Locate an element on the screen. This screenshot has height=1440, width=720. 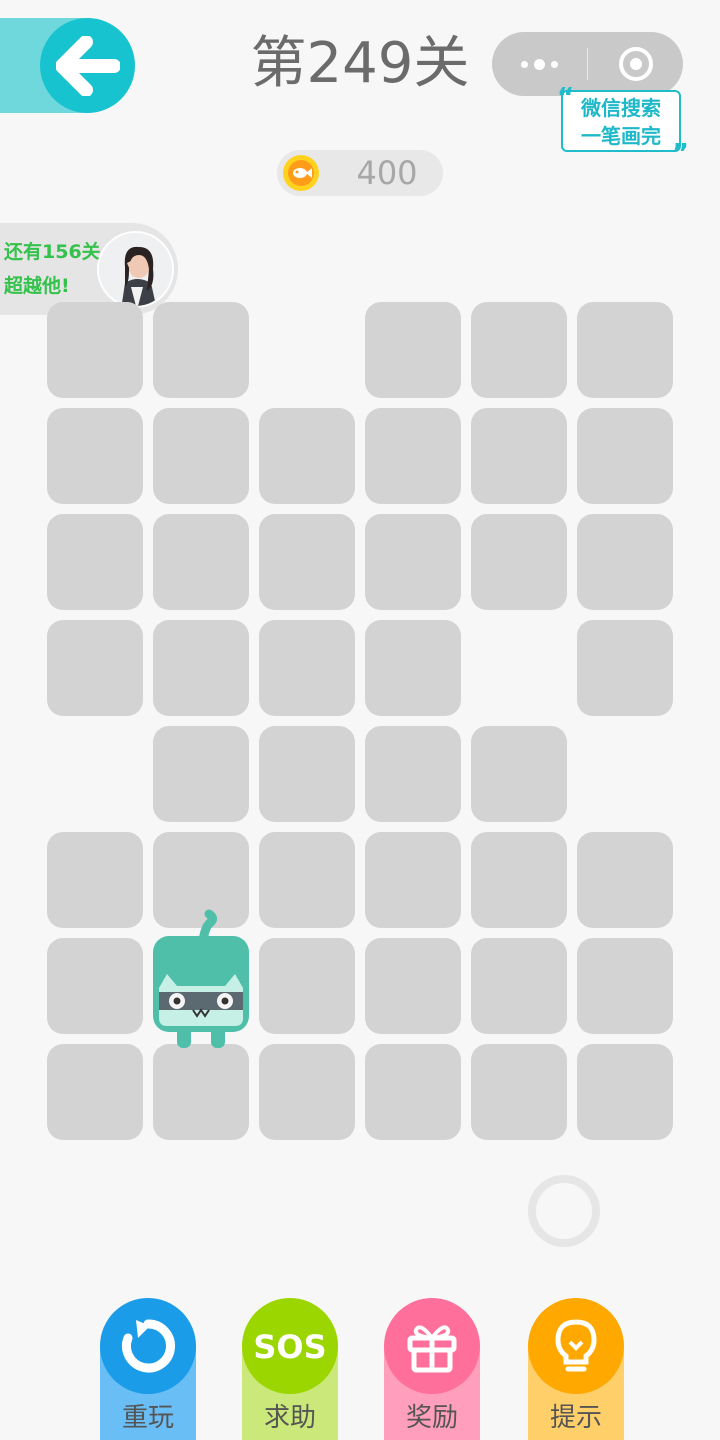
search-badge-line1: 微信搜索 is located at coordinates (621, 108).